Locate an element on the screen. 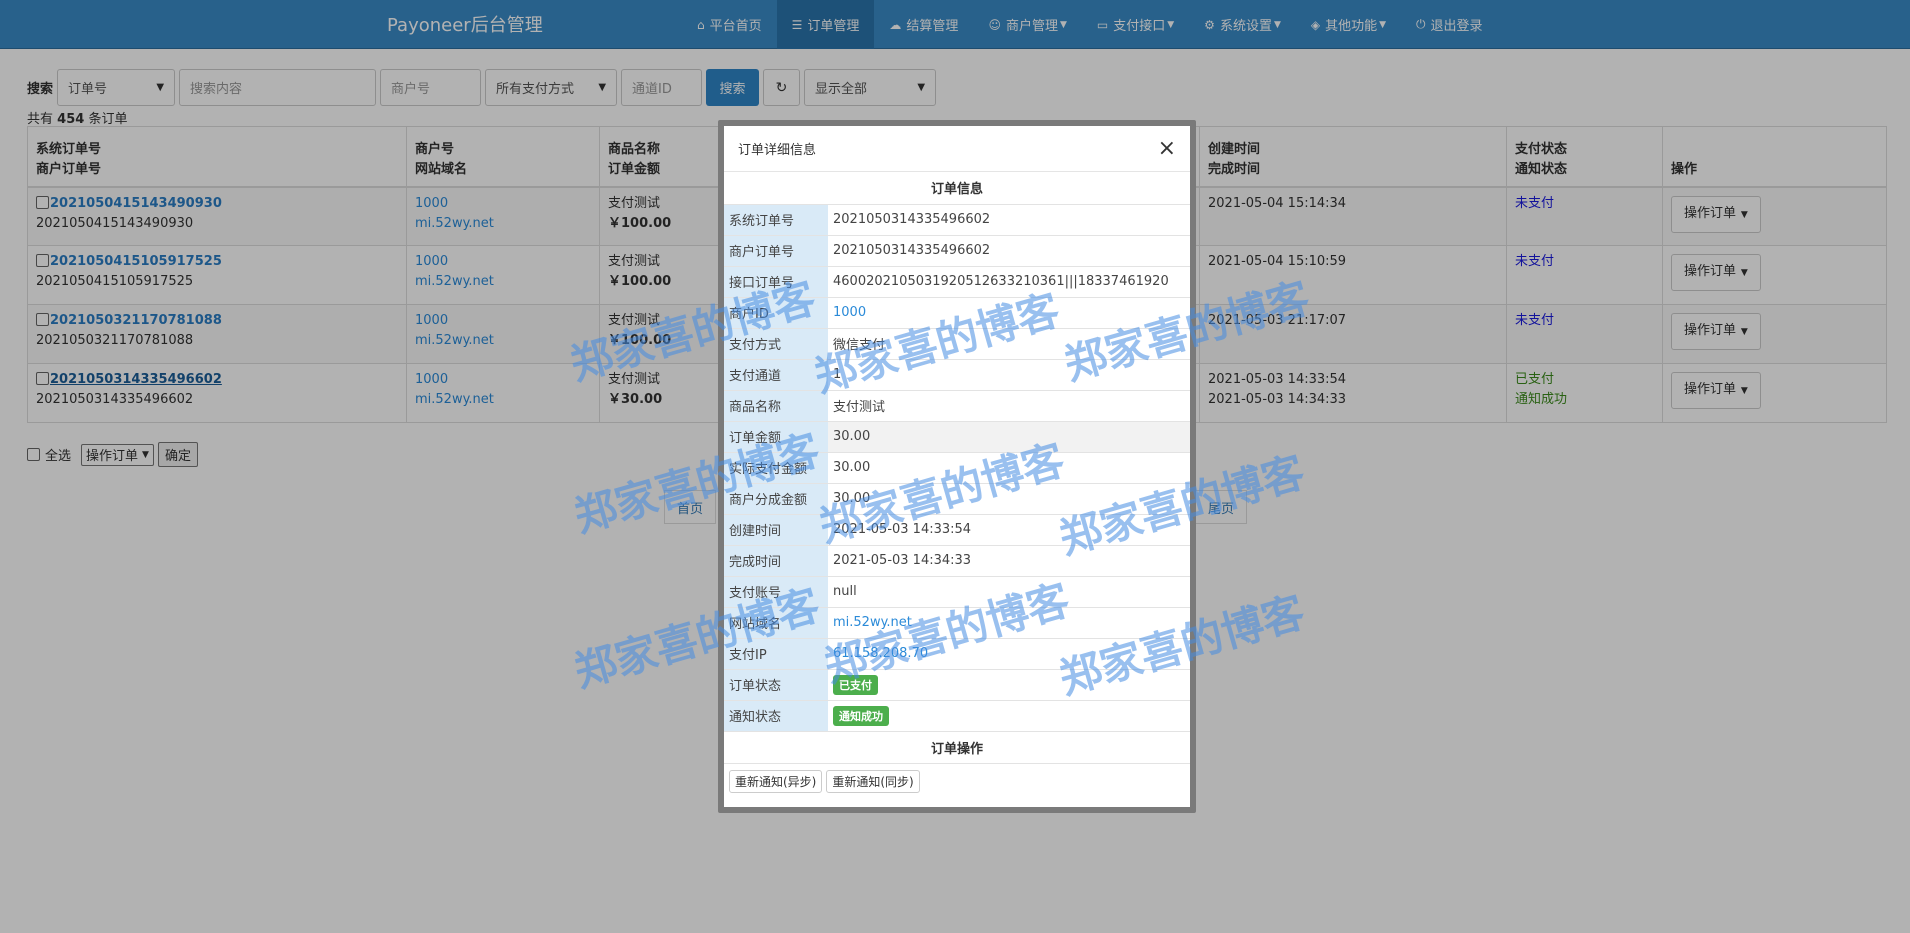 The height and width of the screenshot is (933, 1910). section-row: 订单操作 is located at coordinates (957, 747).